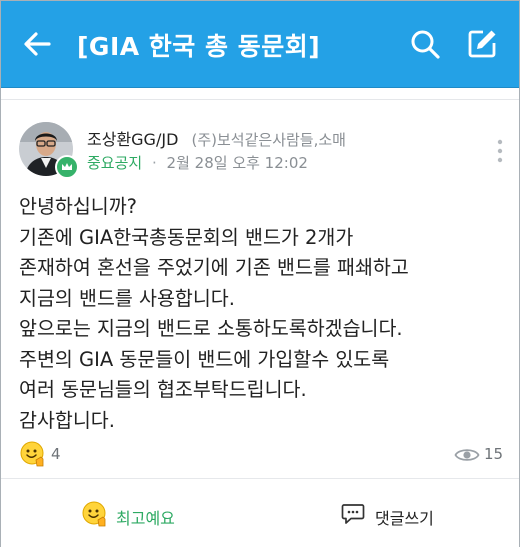 The width and height of the screenshot is (520, 547). I want to click on post-line: 여러 동문님들의 협조부탁드립니다., so click(163, 389).